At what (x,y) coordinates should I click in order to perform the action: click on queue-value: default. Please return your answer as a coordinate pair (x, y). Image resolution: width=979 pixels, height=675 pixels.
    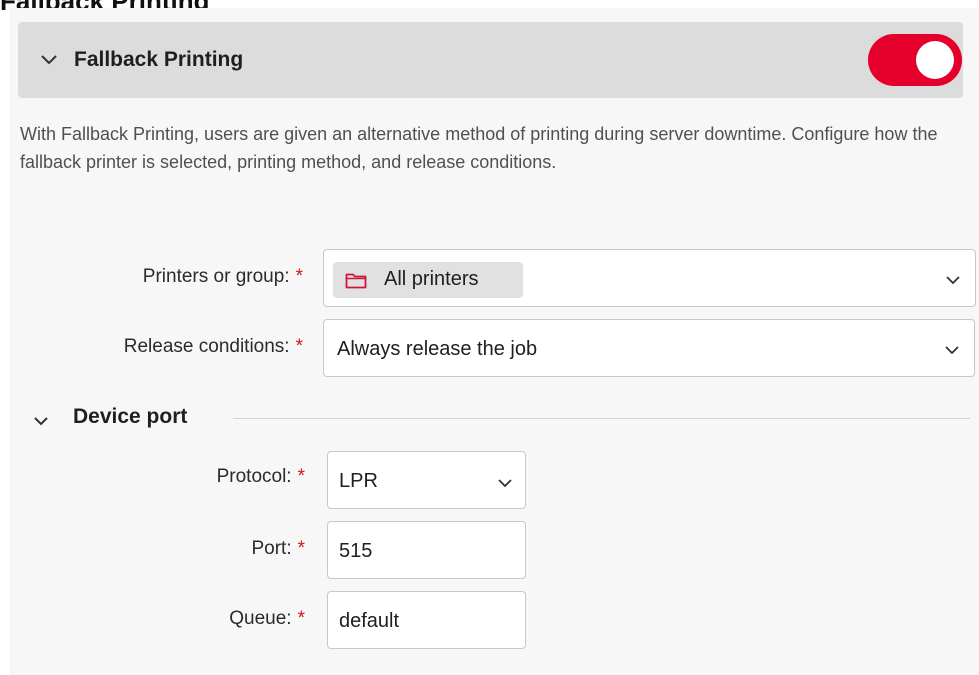
    Looking at the image, I should click on (369, 621).